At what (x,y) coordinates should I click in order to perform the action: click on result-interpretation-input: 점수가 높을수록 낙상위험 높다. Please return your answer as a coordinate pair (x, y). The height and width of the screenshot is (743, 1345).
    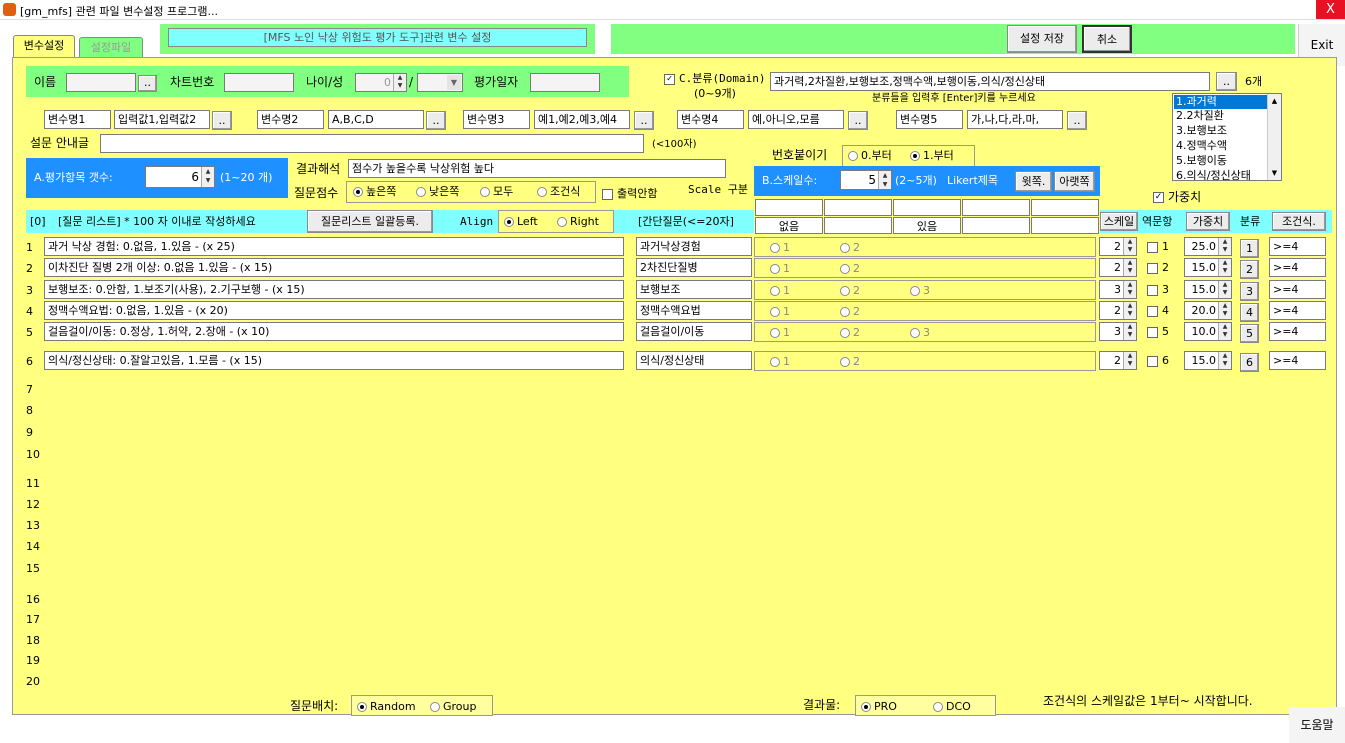
    Looking at the image, I should click on (537, 168).